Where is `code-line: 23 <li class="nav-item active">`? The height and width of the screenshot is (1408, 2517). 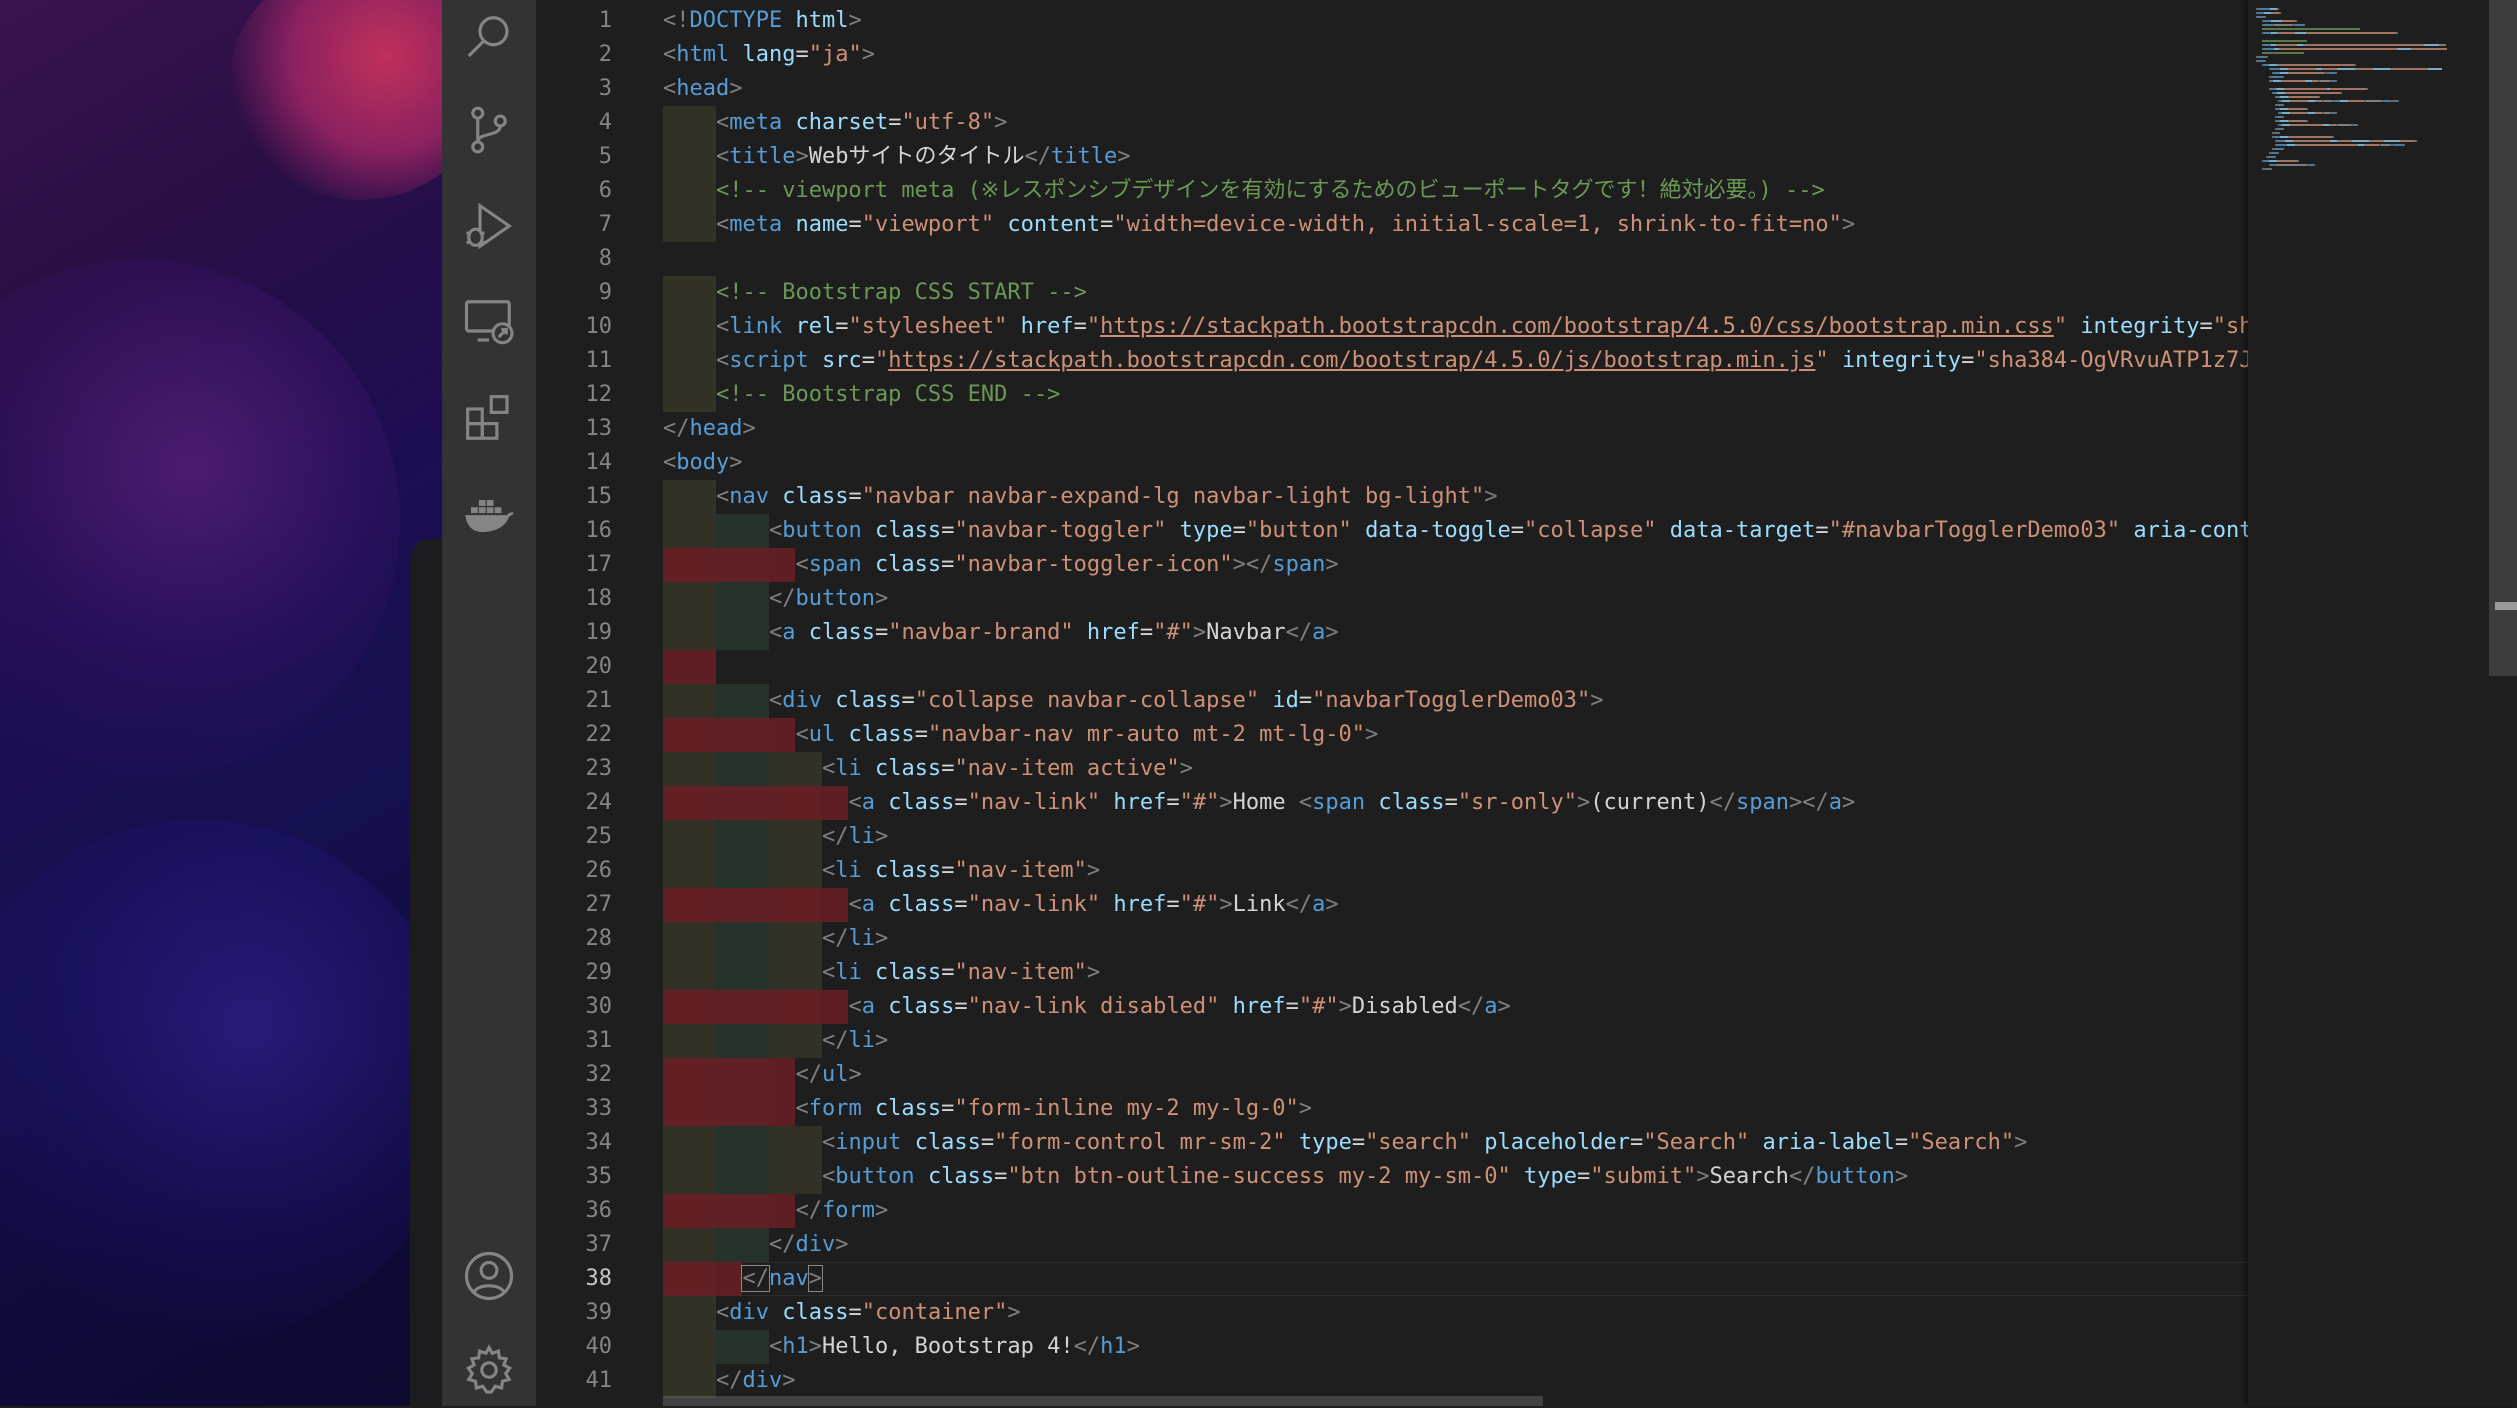
code-line: 23 <li class="nav-item active"> is located at coordinates (1392, 769).